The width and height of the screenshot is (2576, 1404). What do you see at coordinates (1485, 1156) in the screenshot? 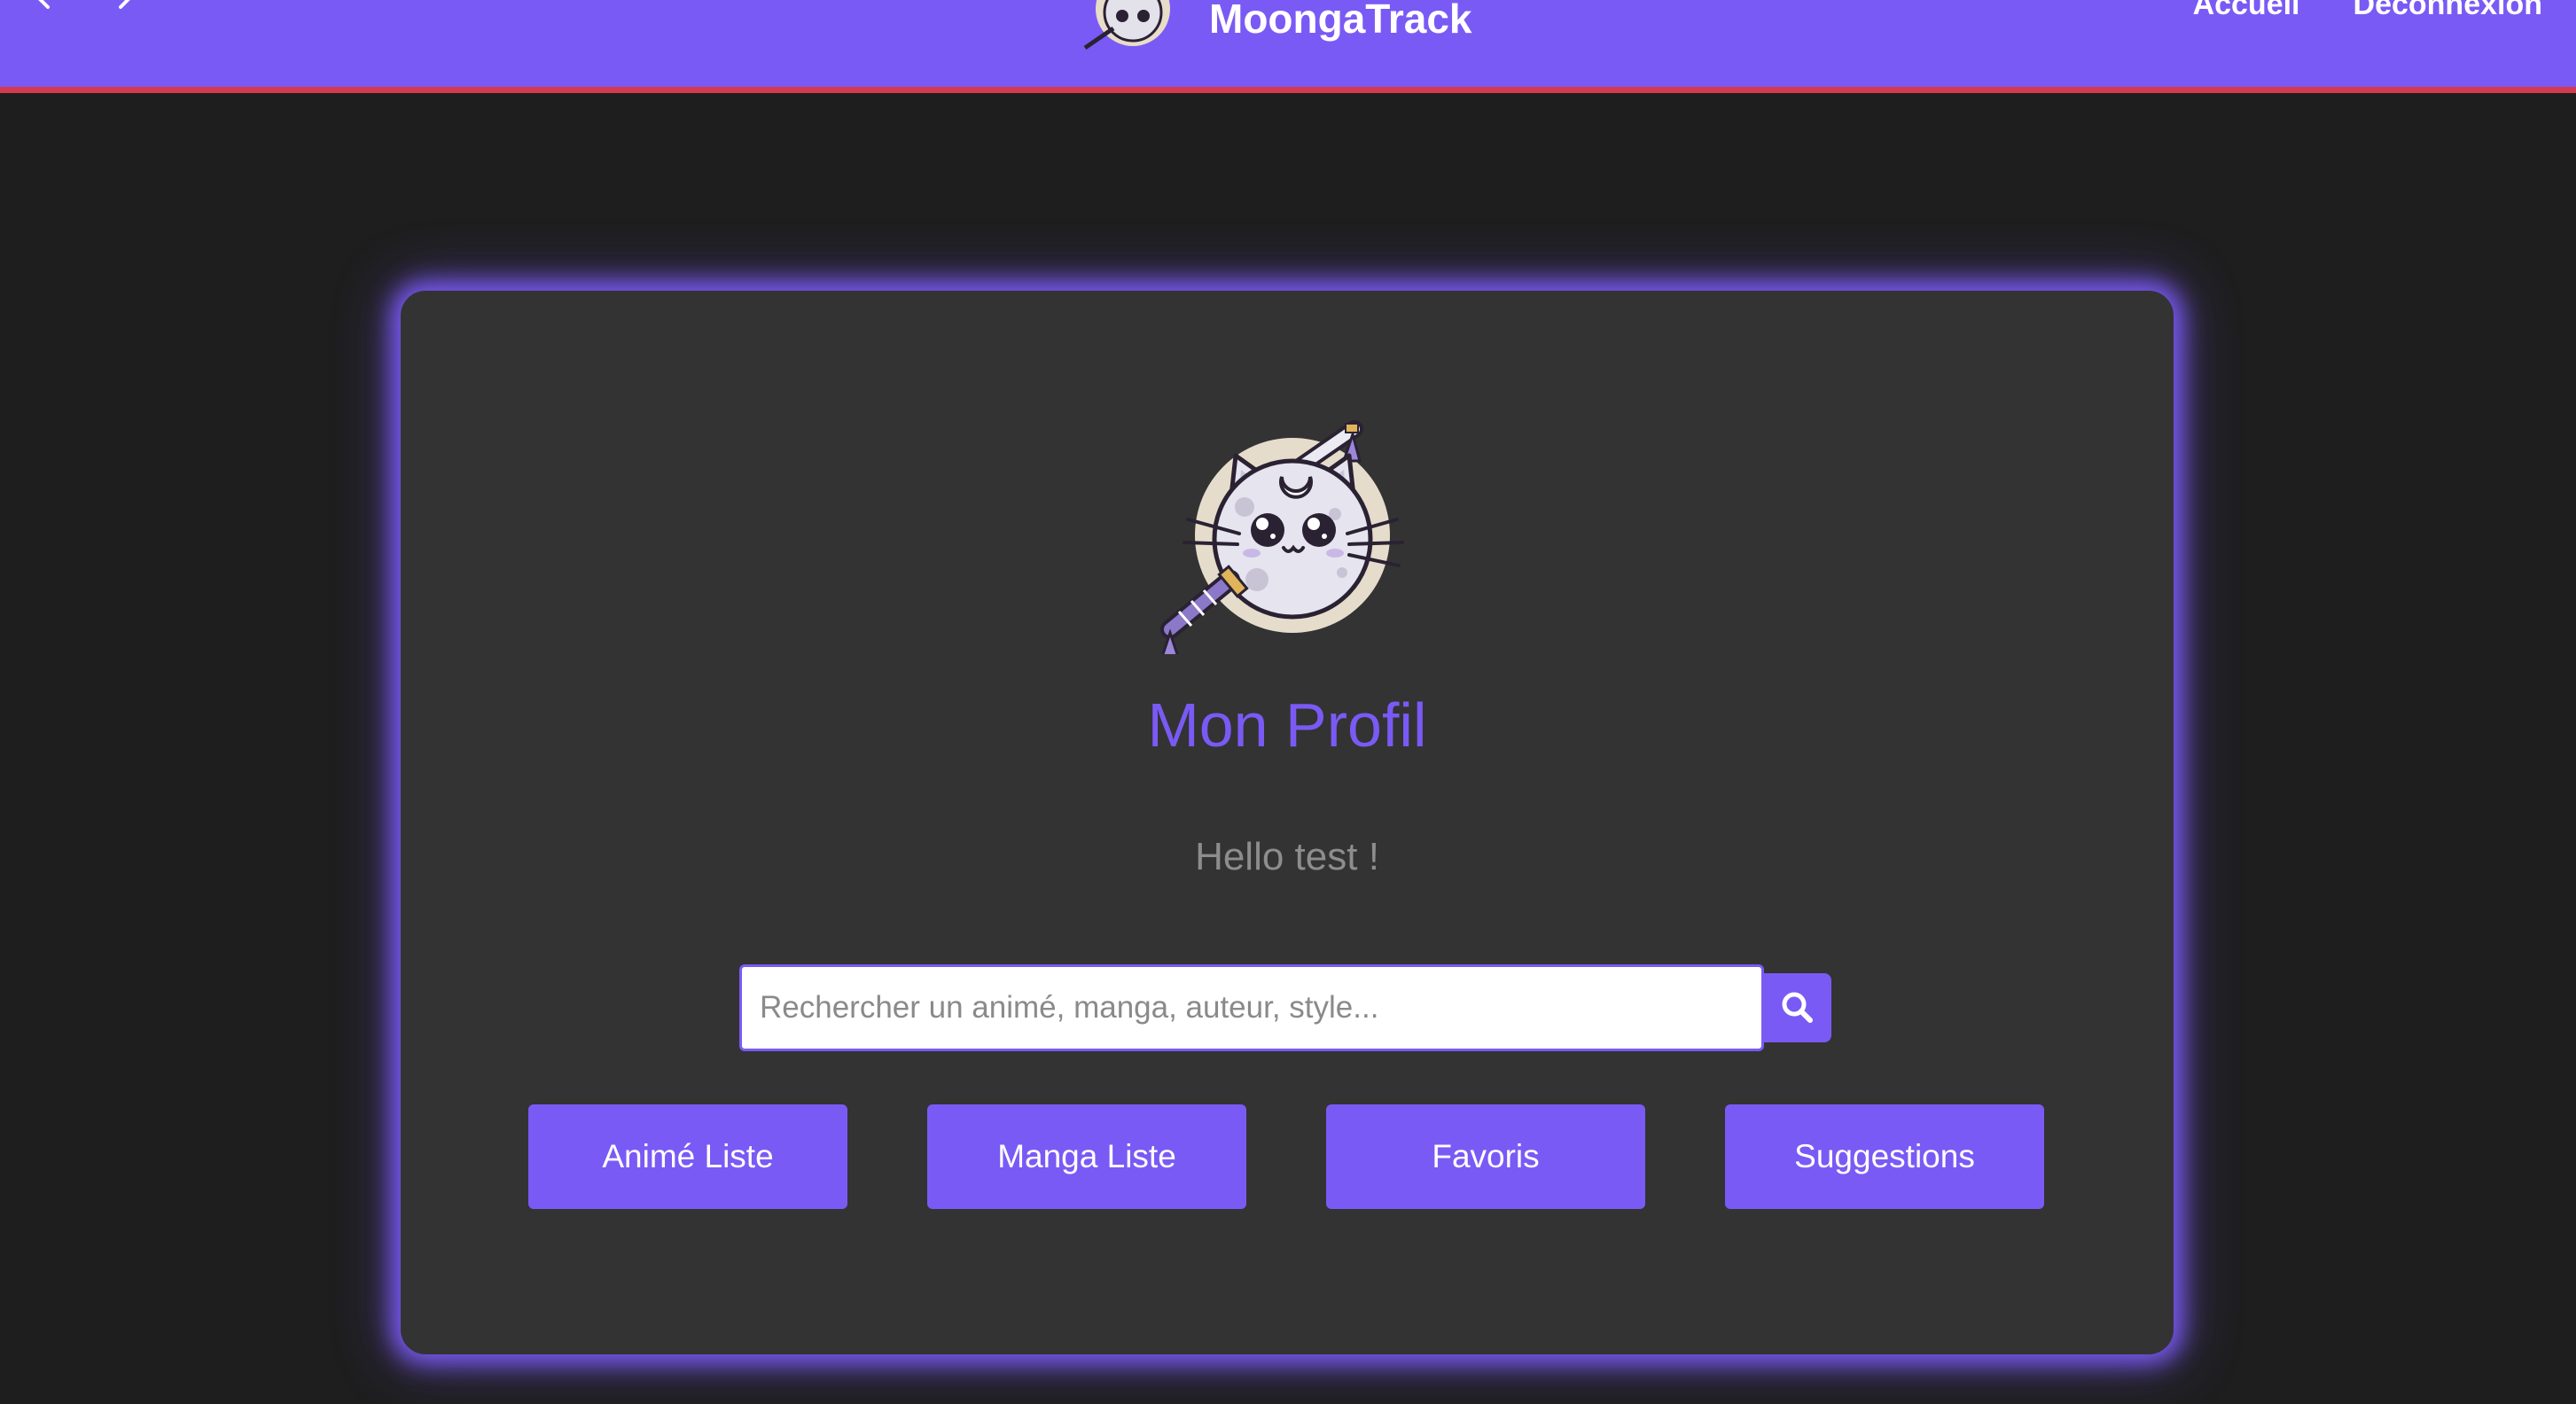
I see `favorites-button: Favoris` at bounding box center [1485, 1156].